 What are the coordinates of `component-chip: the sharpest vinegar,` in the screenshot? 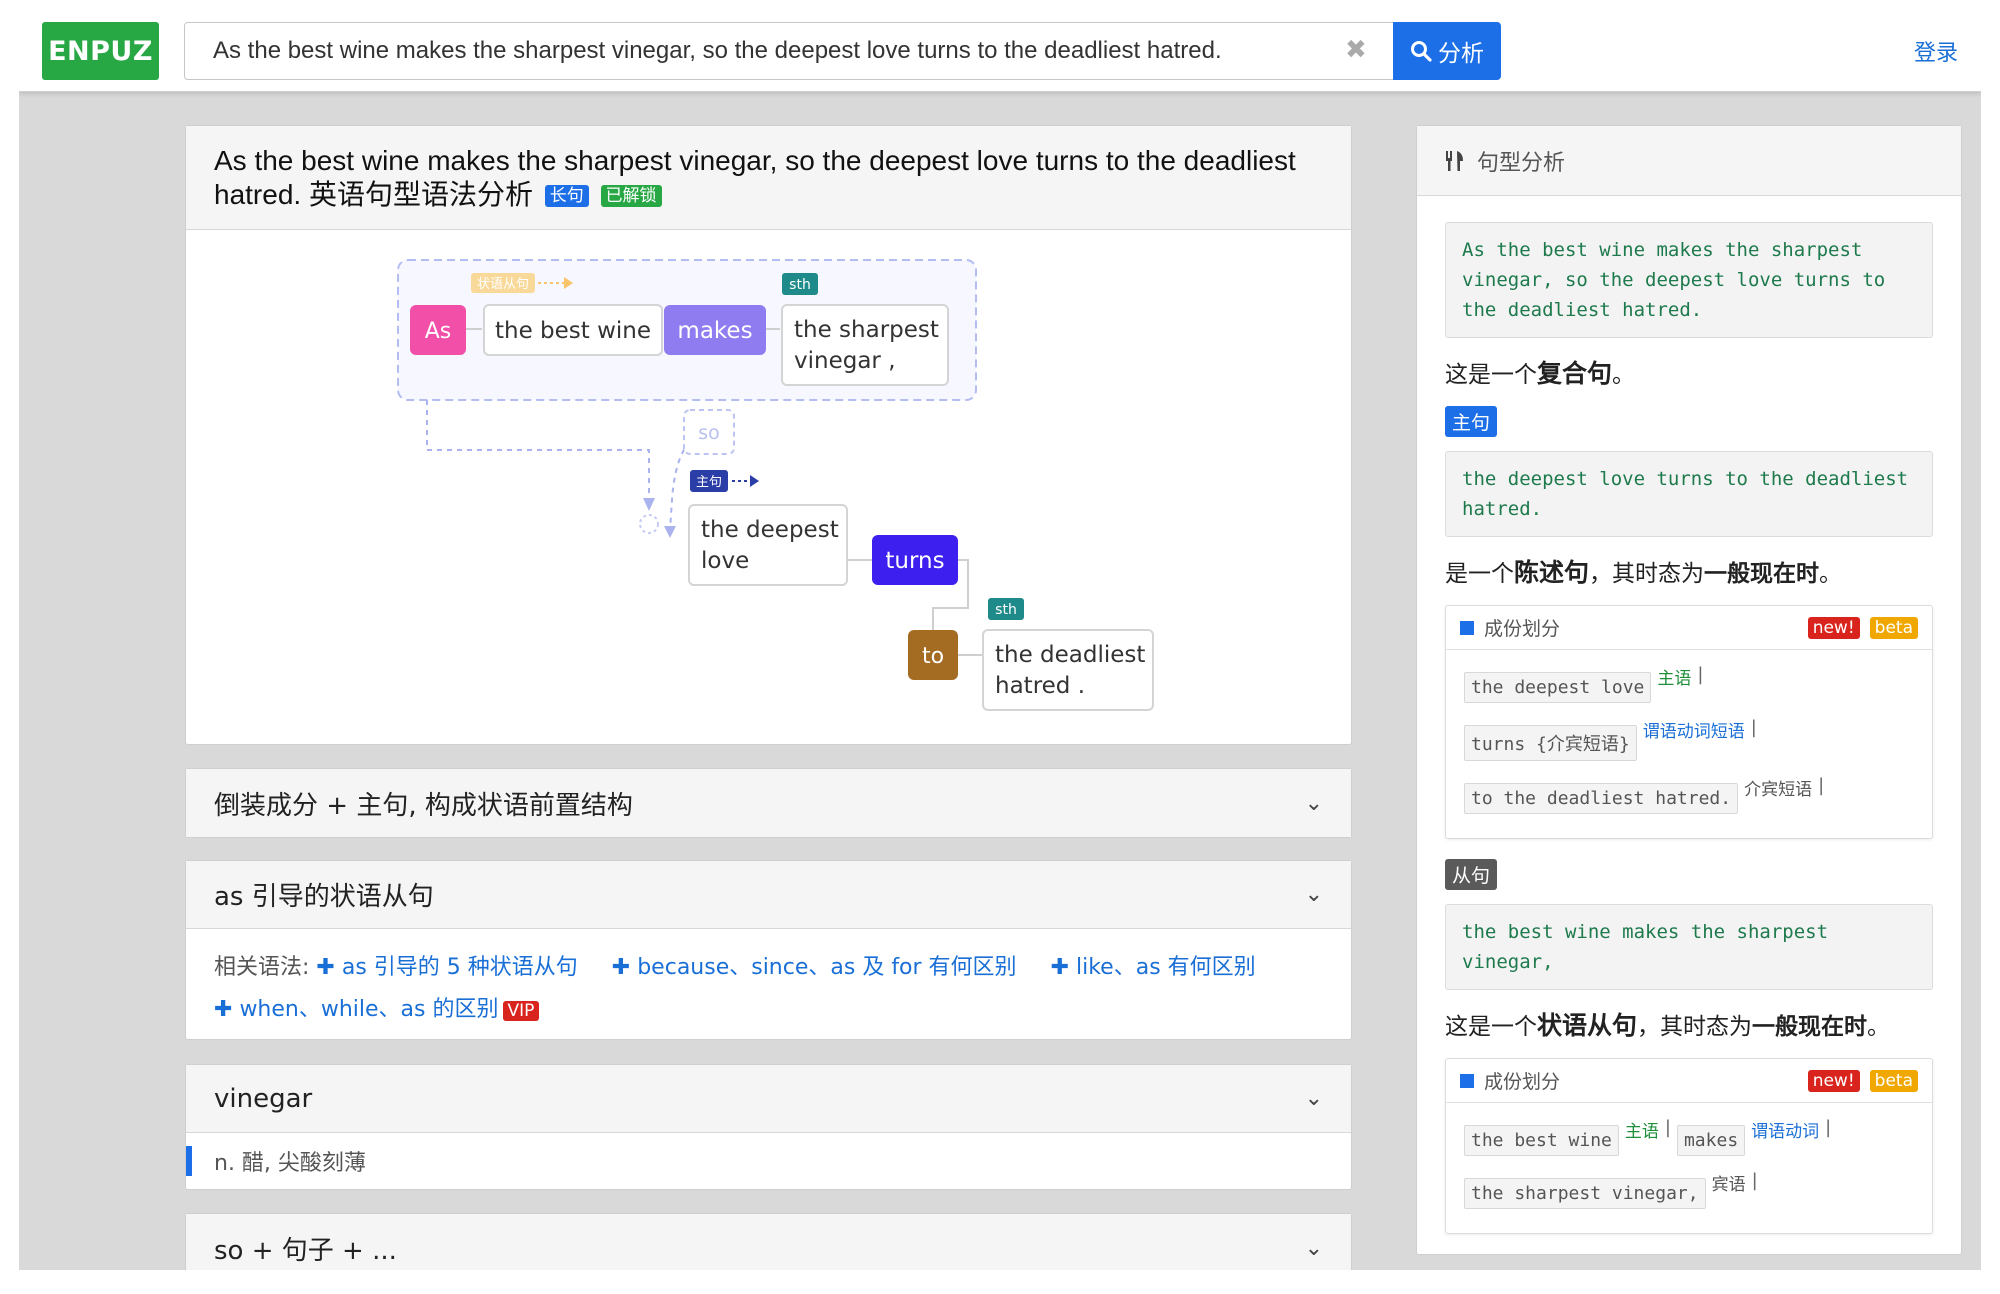 It's located at (1585, 1193).